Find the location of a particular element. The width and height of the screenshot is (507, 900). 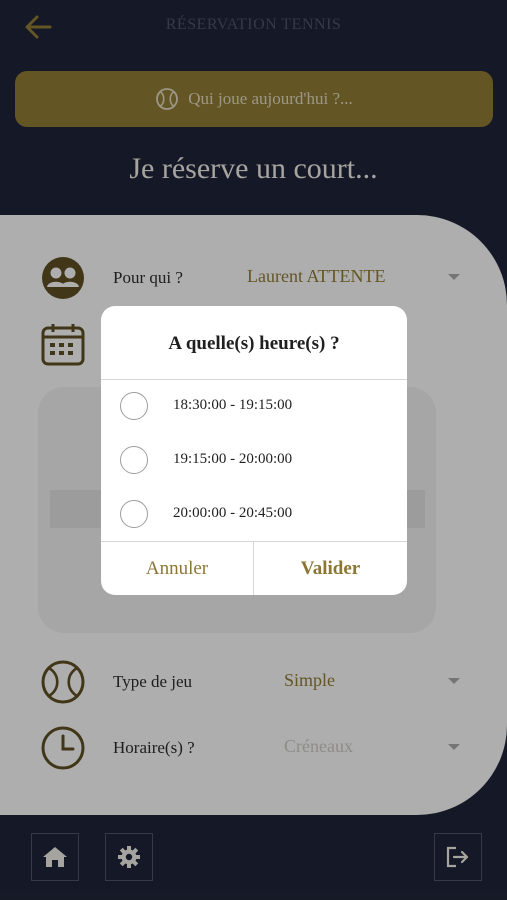

confirm-button: Valider is located at coordinates (330, 568).